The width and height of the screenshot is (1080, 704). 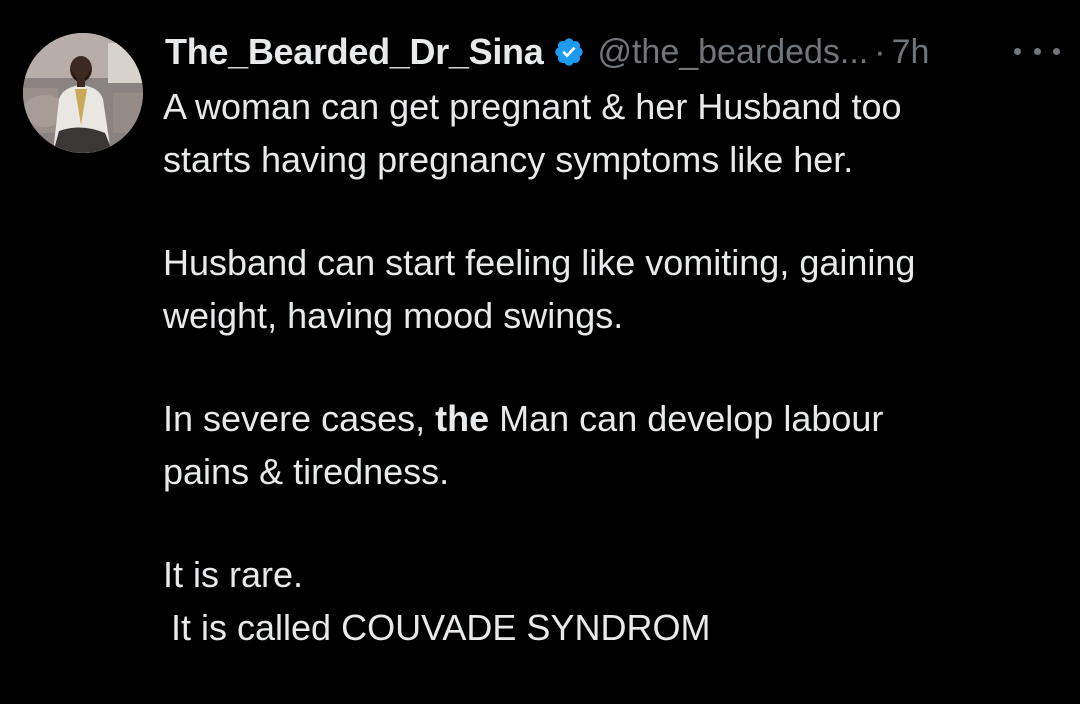 I want to click on tweet-line: pains & tiredness., so click(x=306, y=471).